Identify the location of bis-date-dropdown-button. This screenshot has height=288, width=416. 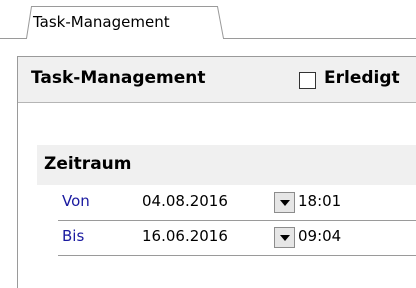
(284, 237).